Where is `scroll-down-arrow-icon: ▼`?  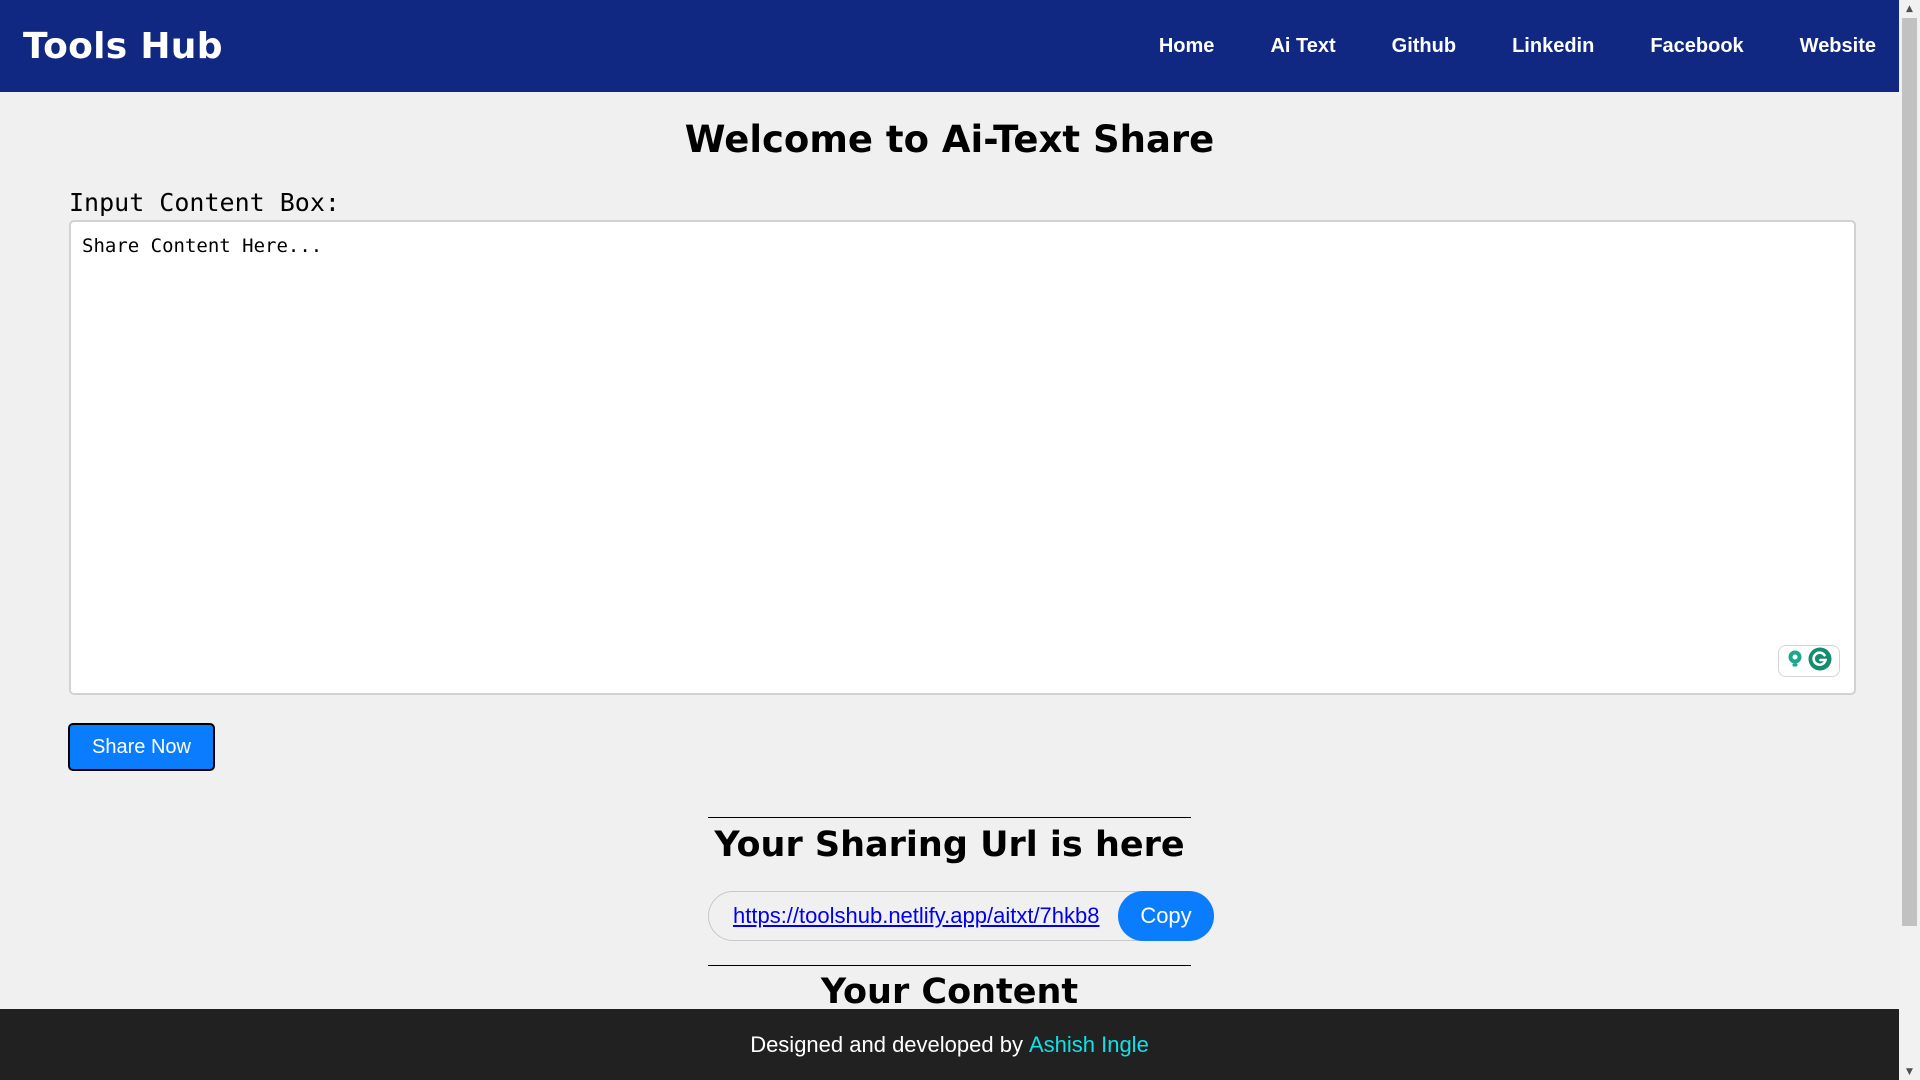 scroll-down-arrow-icon: ▼ is located at coordinates (1909, 1071).